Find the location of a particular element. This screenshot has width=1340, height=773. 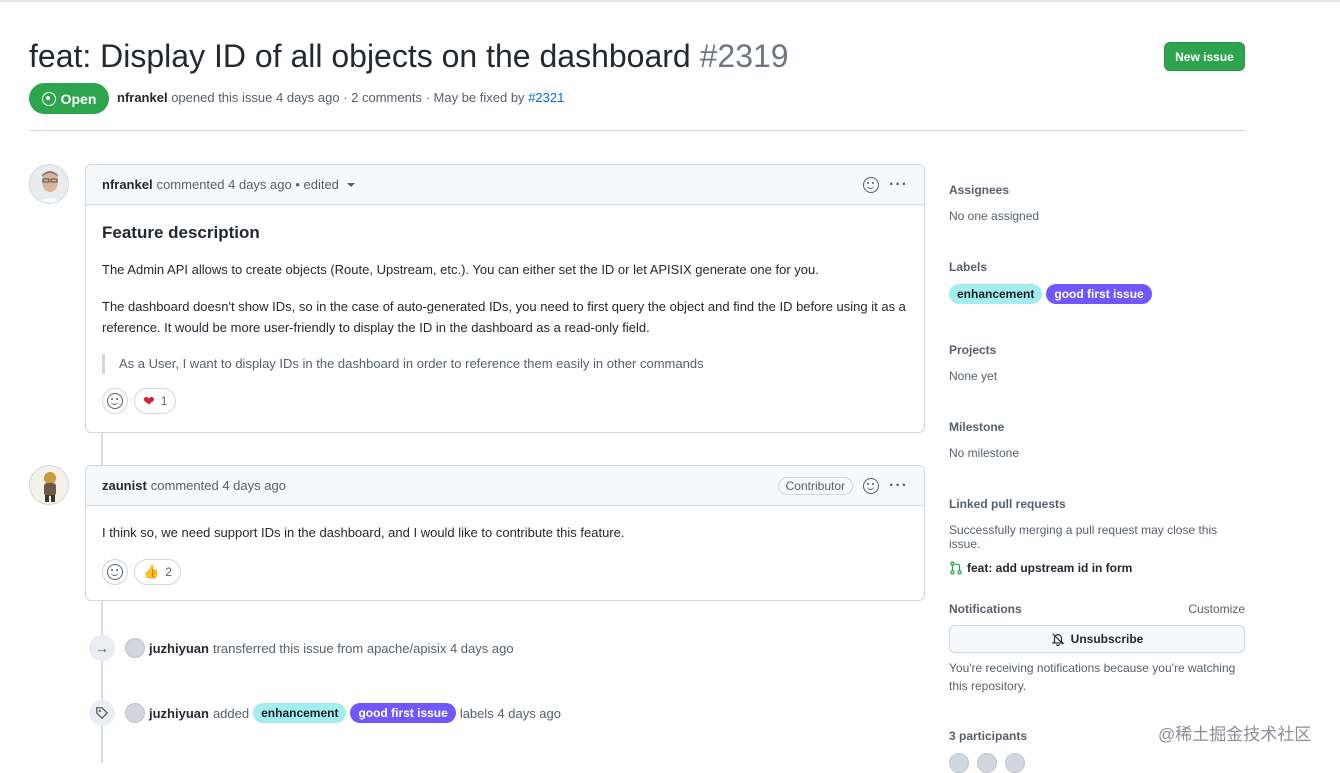

unsubscribe-button: Unsubscribe is located at coordinates (1097, 639).